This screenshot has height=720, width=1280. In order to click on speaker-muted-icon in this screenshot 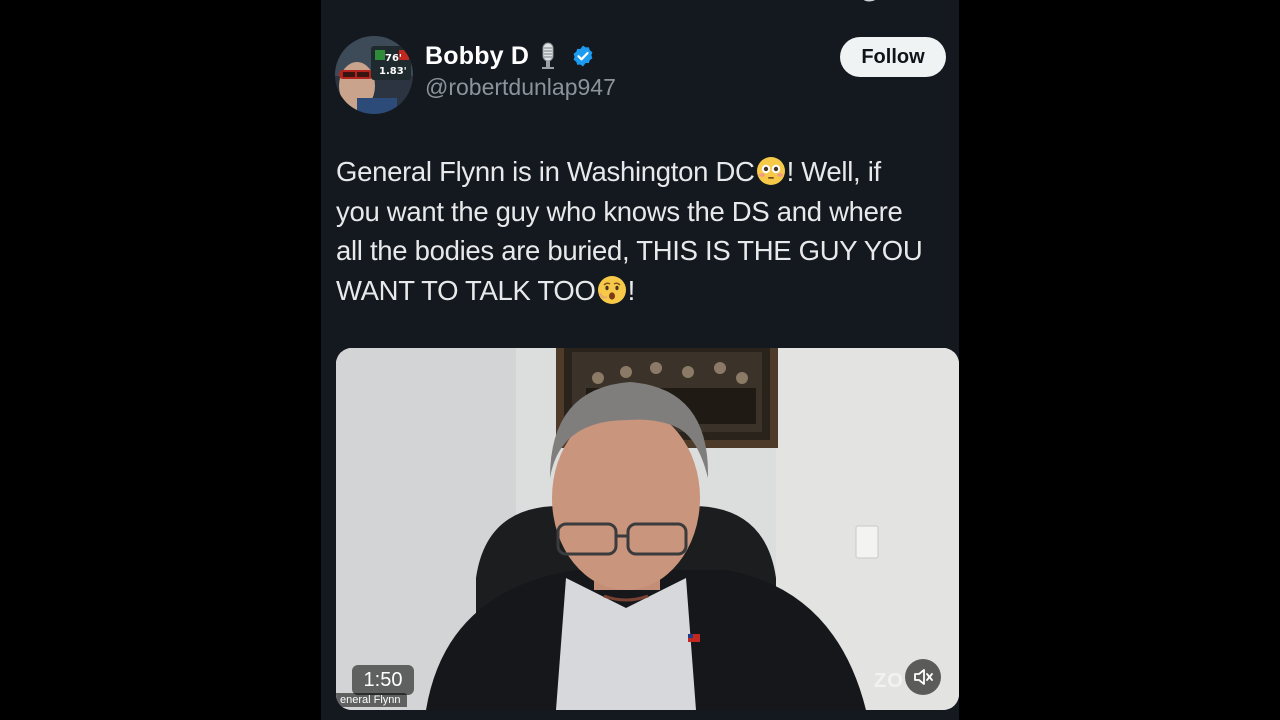, I will do `click(923, 677)`.